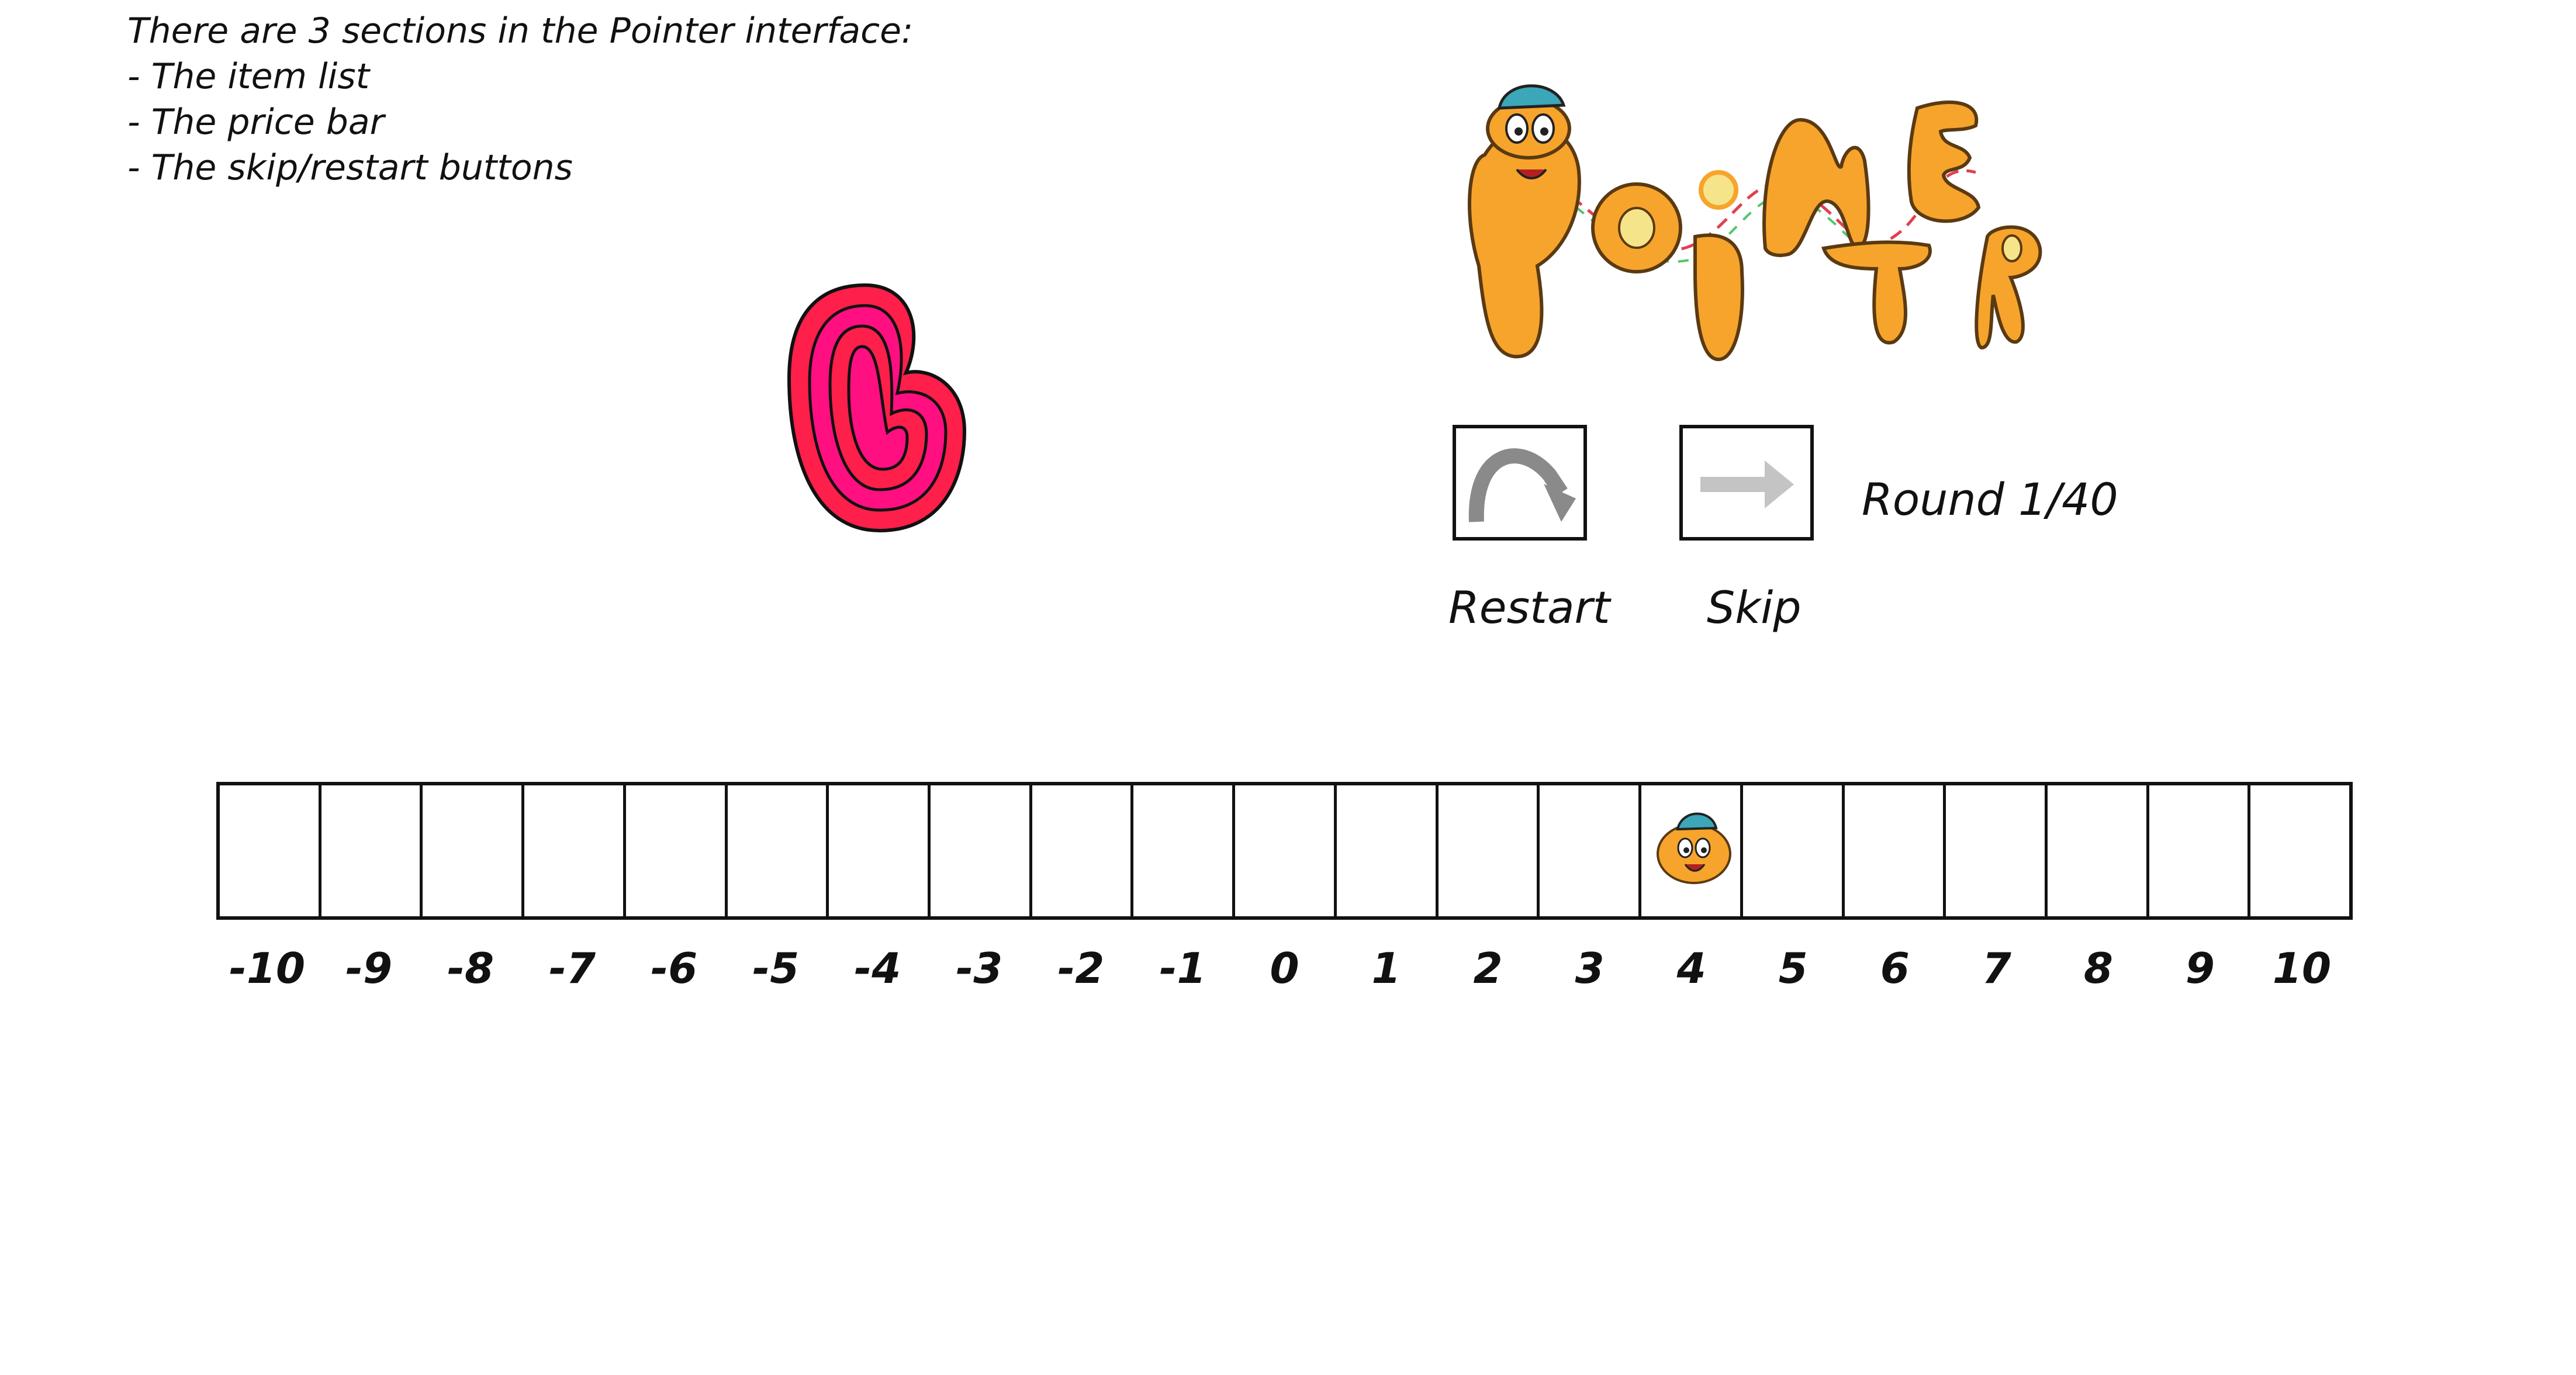 The width and height of the screenshot is (2576, 1375). Describe the element at coordinates (1755, 223) in the screenshot. I see `pointer-logo` at that location.